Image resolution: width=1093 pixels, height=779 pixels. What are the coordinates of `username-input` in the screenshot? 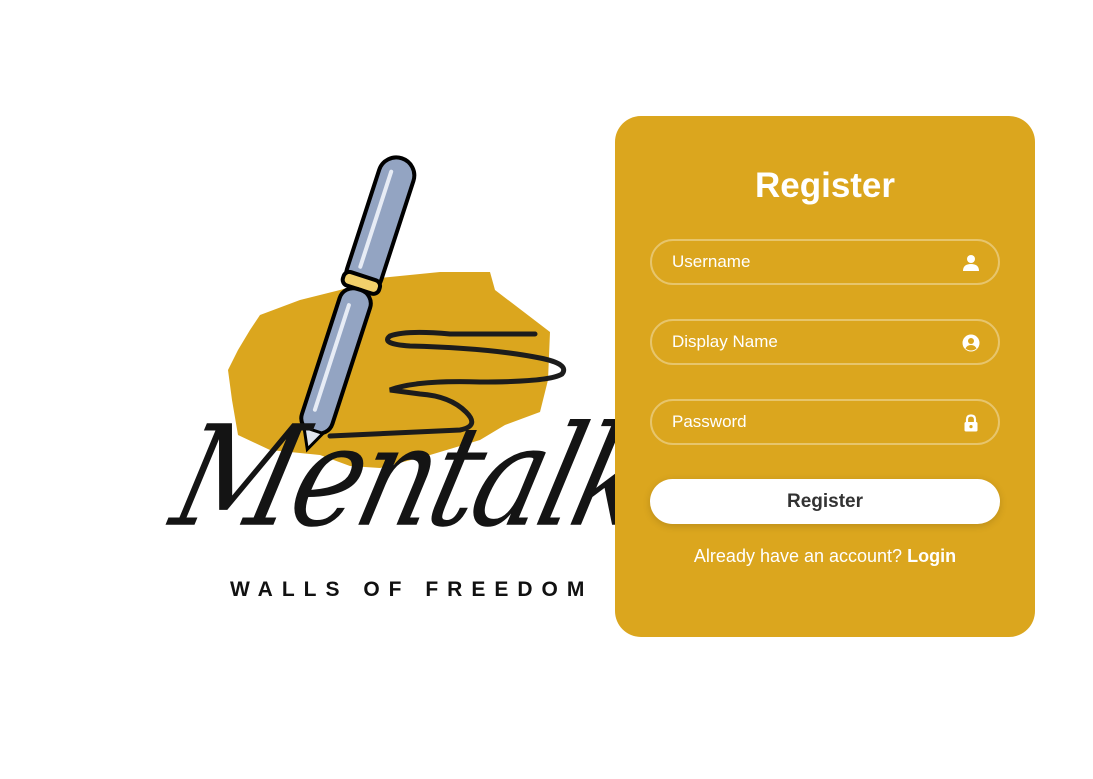 It's located at (825, 262).